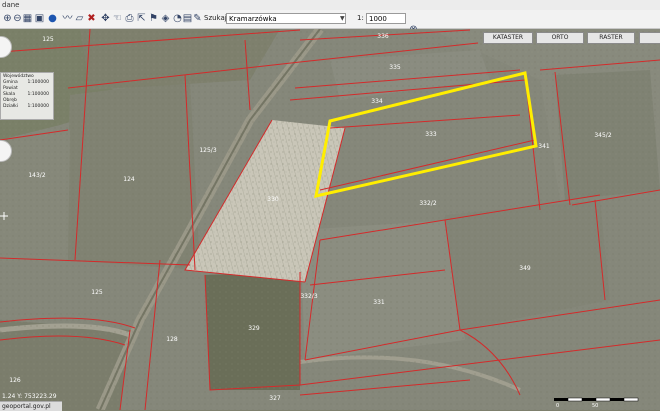 The image size is (660, 411). What do you see at coordinates (67, 18) in the screenshot?
I see `measure-icon: 〰` at bounding box center [67, 18].